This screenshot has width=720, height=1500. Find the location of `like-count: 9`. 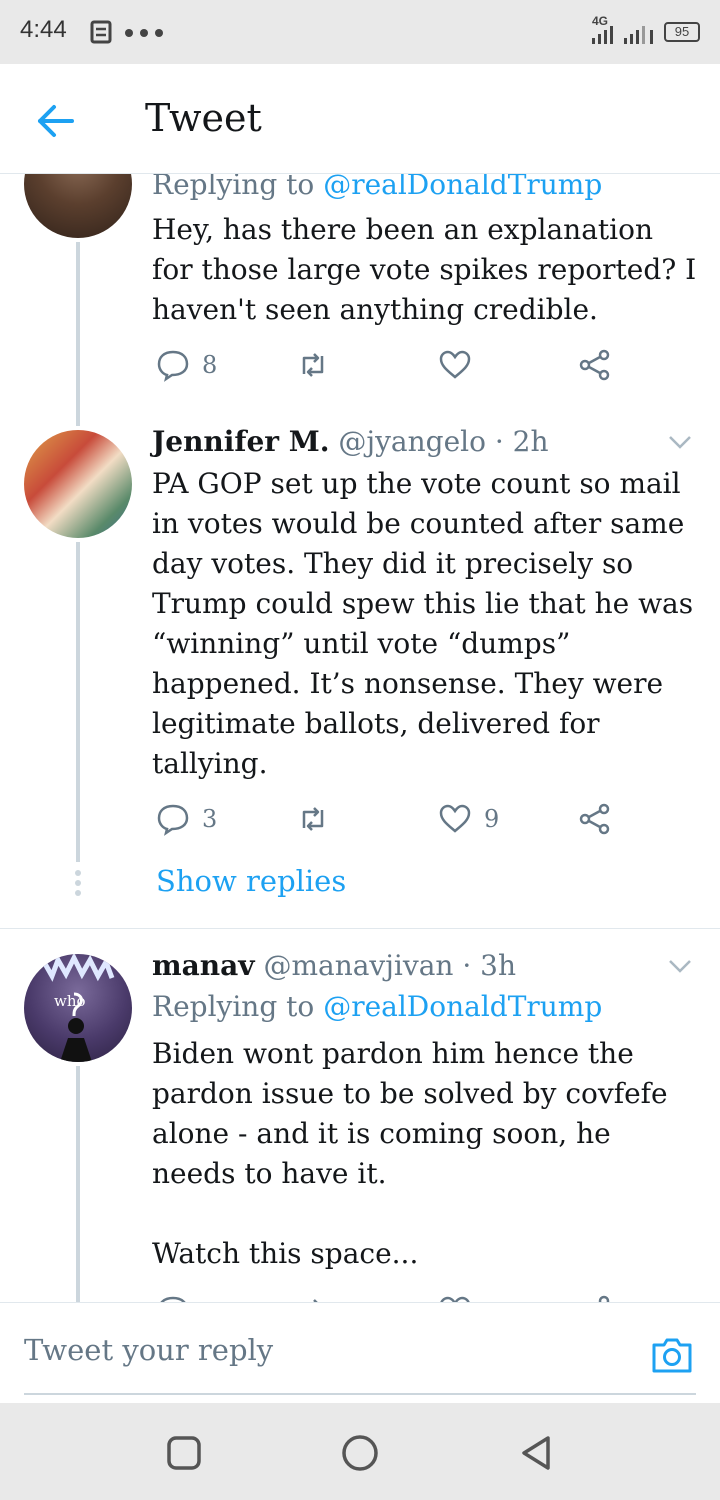

like-count: 9 is located at coordinates (492, 819).